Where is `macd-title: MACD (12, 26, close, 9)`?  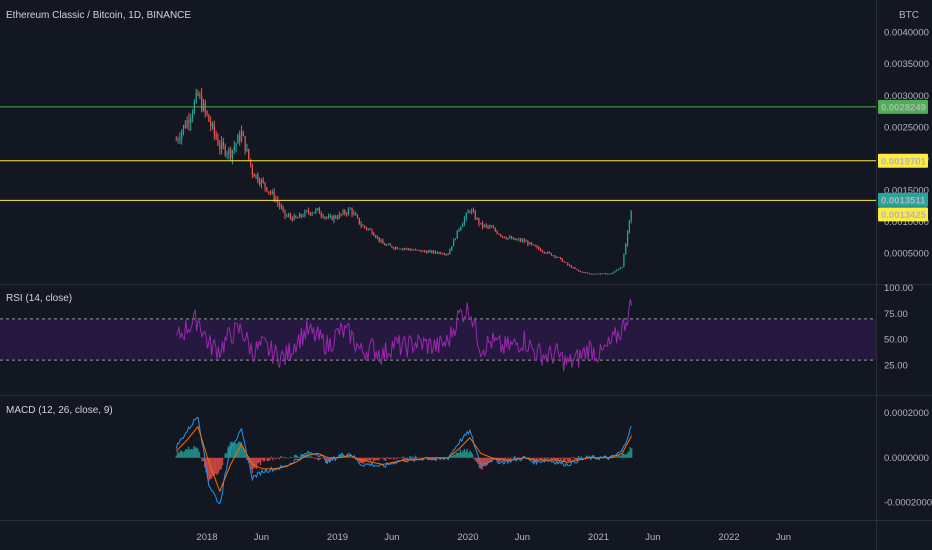 macd-title: MACD (12, 26, close, 9) is located at coordinates (59, 410).